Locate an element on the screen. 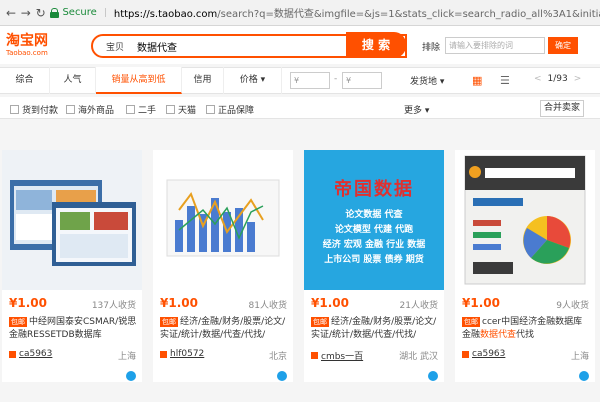 Image resolution: width=600 pixels, height=402 pixels. title-text: 中经网国泰安CSMAR/锐思金融RESSETDB数据库 is located at coordinates (73, 328).